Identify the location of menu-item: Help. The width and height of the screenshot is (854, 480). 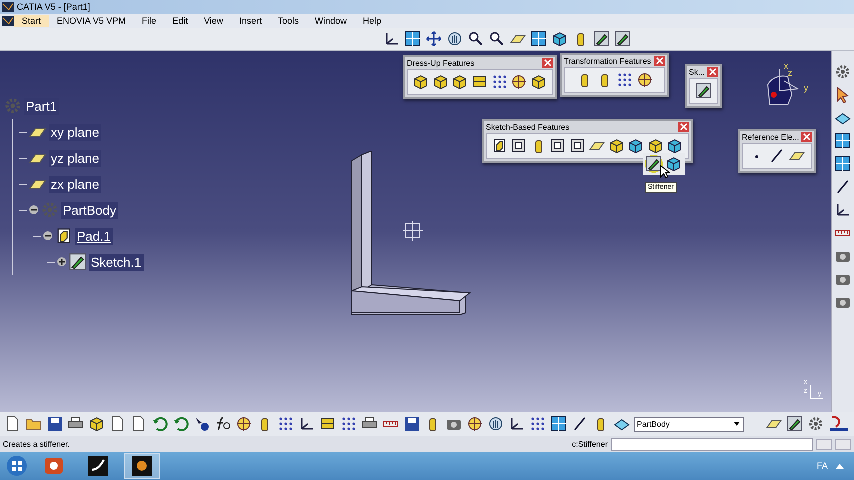
(372, 21).